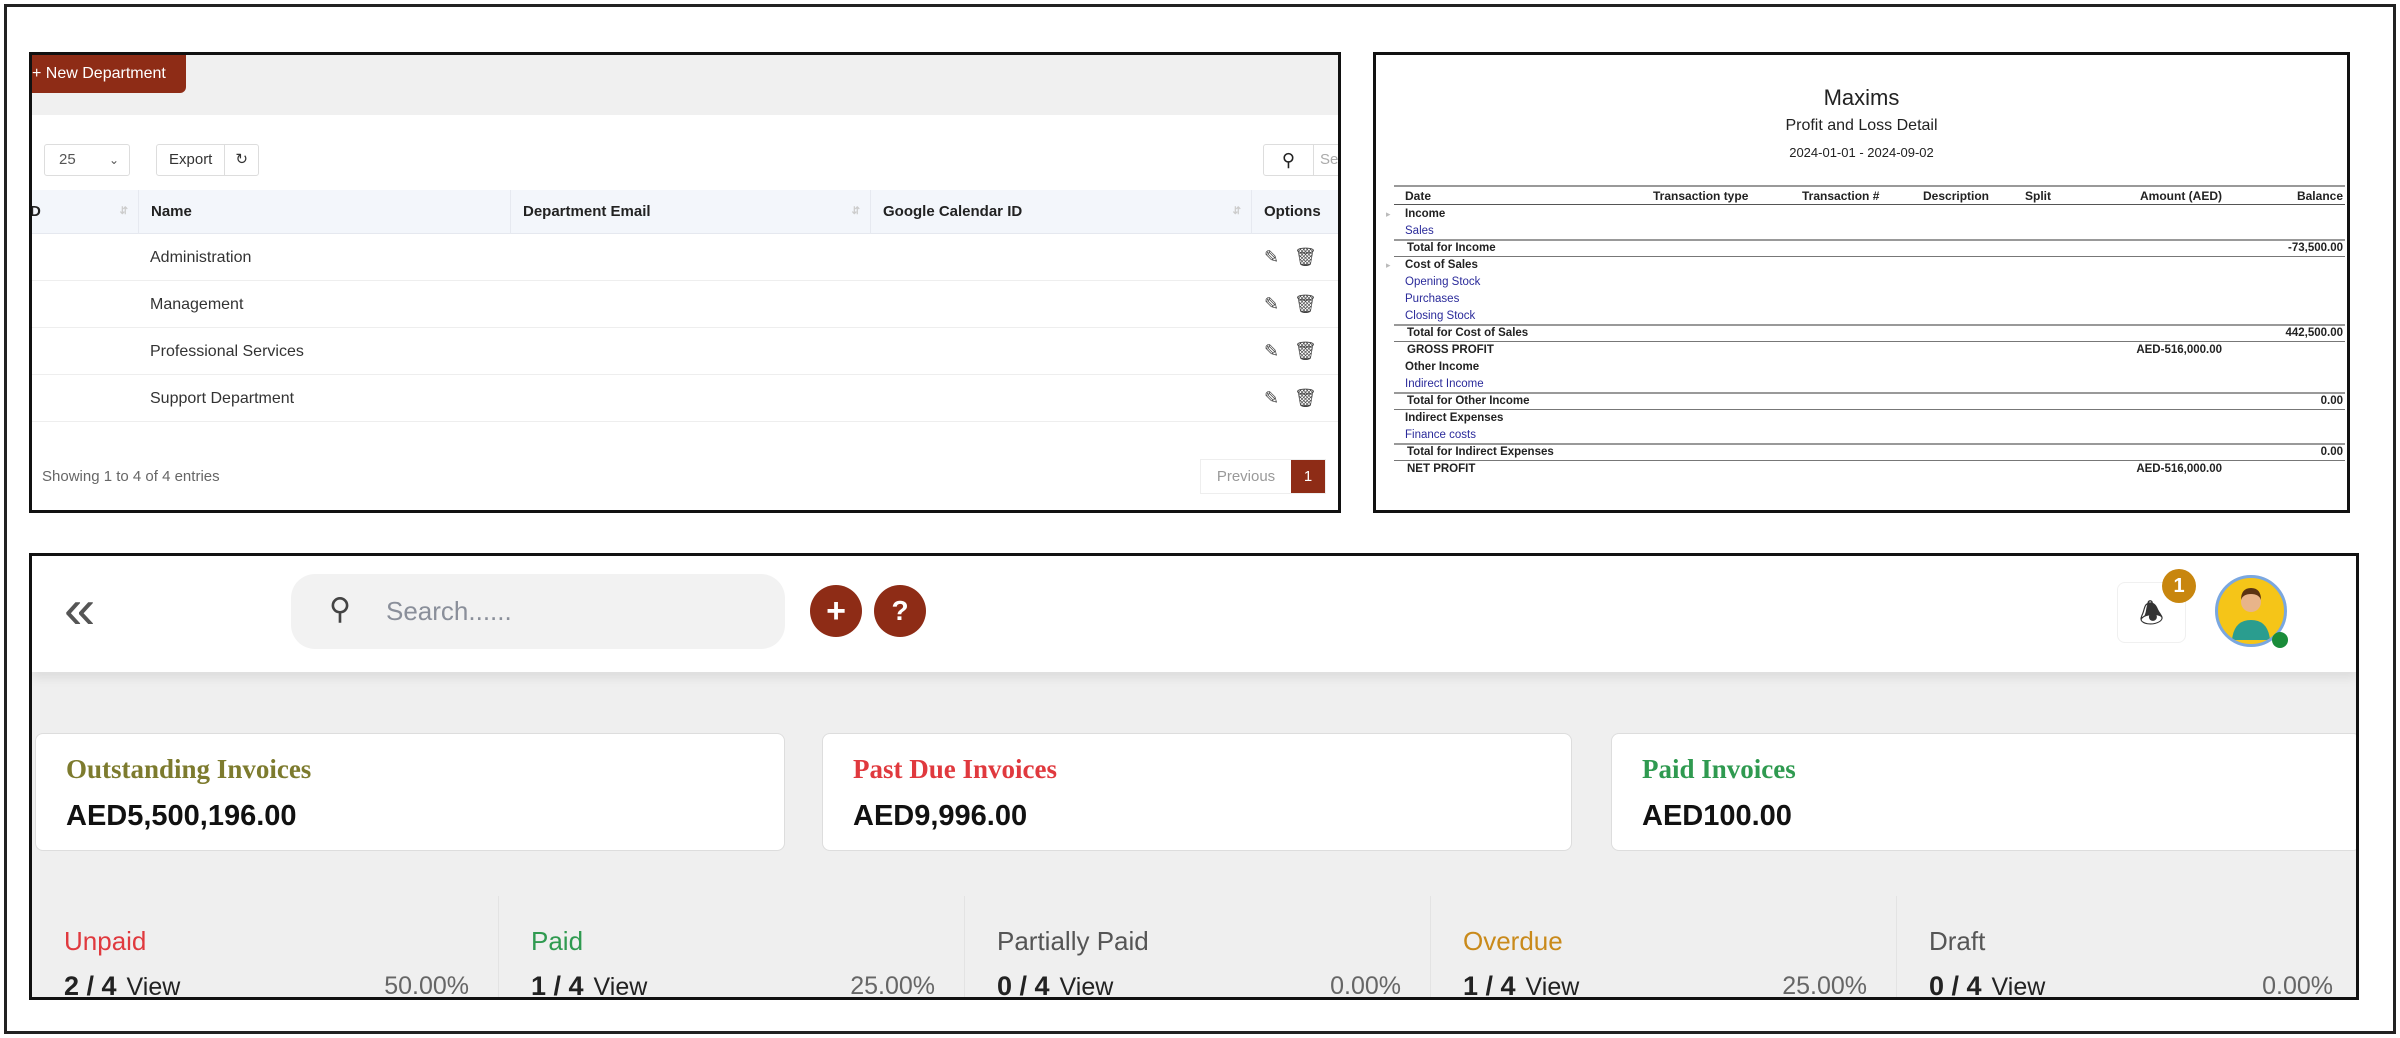 Image resolution: width=2400 pixels, height=1038 pixels. What do you see at coordinates (2126, 946) in the screenshot?
I see `invoice-status-draft: Draft 0 / 4 View 0.00%` at bounding box center [2126, 946].